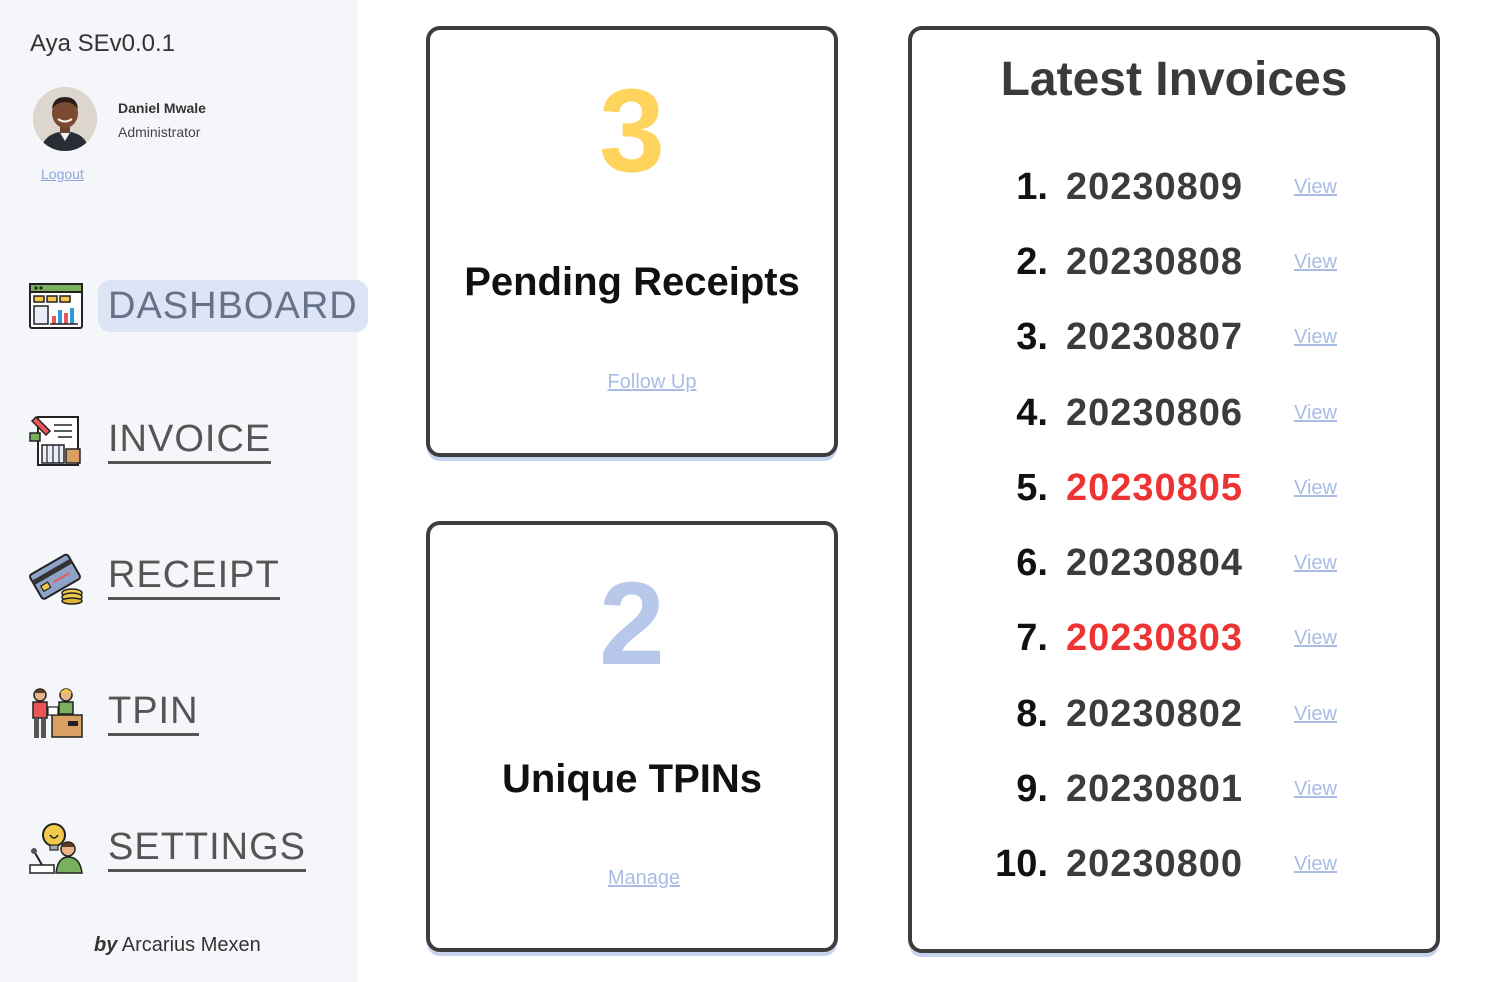  What do you see at coordinates (190, 441) in the screenshot?
I see `nav-label-invoice: INVOICE` at bounding box center [190, 441].